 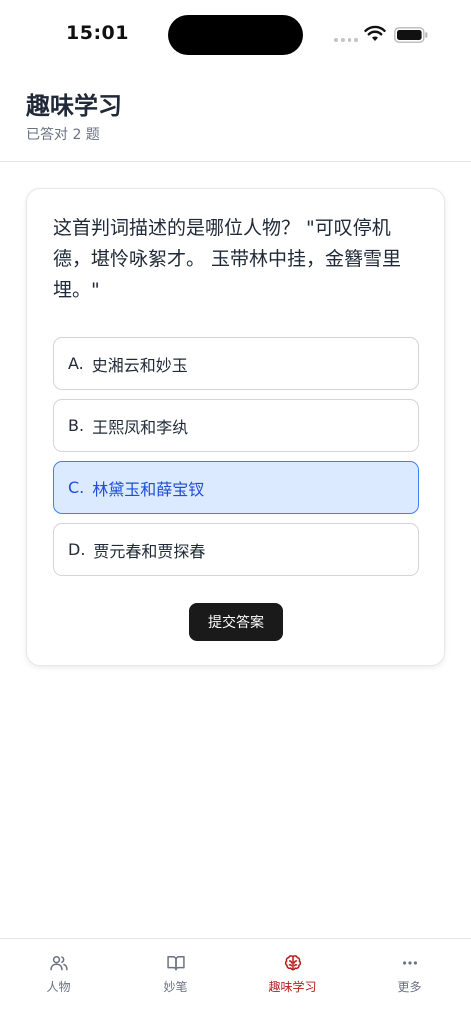 I want to click on option-d: D. 贾元春和贾探春, so click(x=236, y=549).